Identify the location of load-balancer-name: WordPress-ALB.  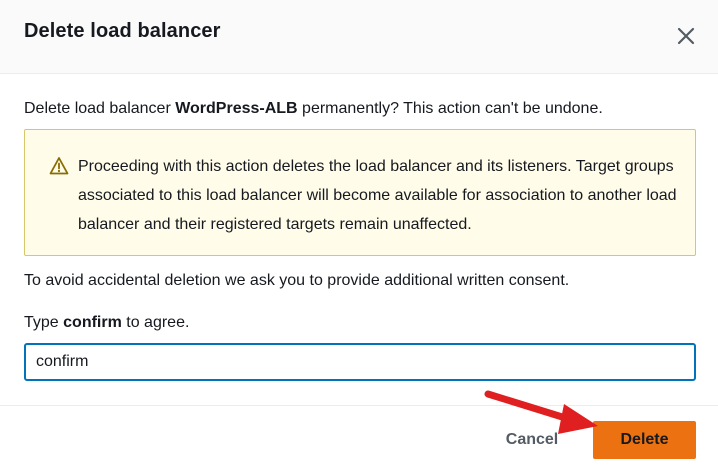
(236, 108).